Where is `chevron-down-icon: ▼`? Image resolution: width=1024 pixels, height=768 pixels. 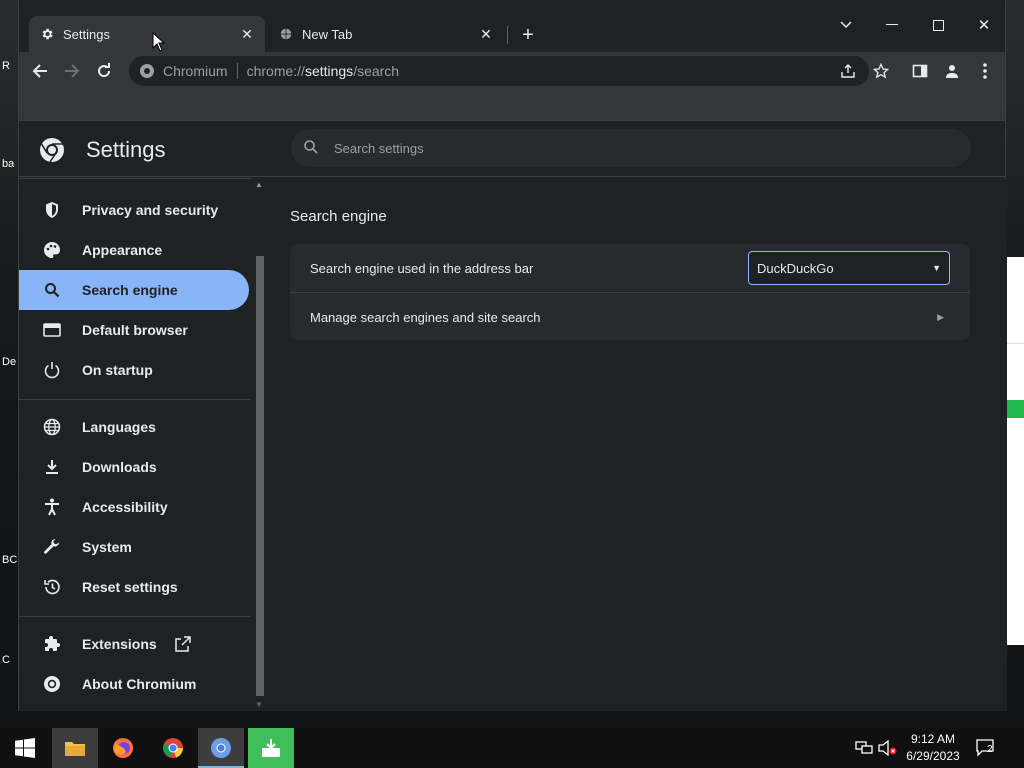 chevron-down-icon: ▼ is located at coordinates (936, 268).